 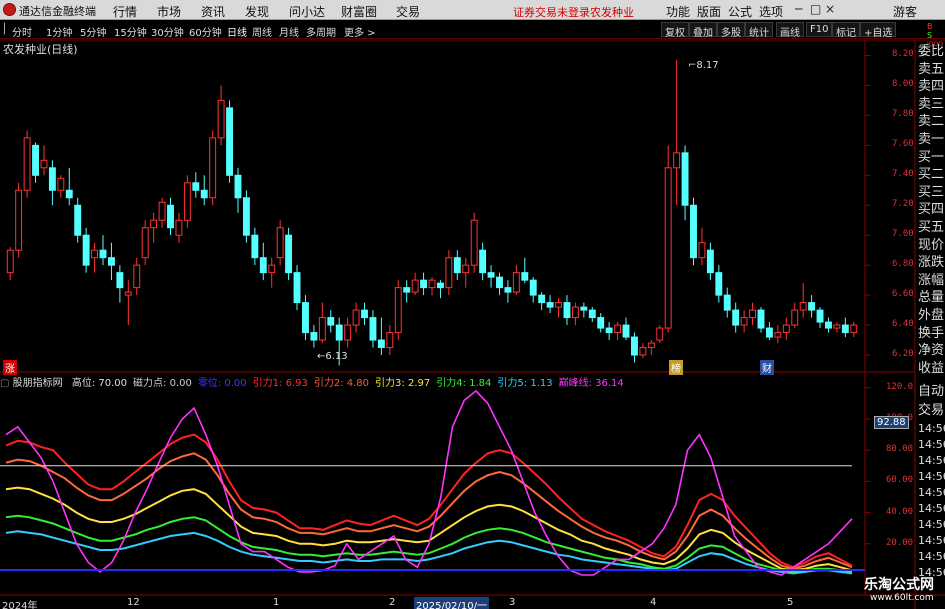 What do you see at coordinates (903, 264) in the screenshot?
I see `price-tick-label: 6.80` at bounding box center [903, 264].